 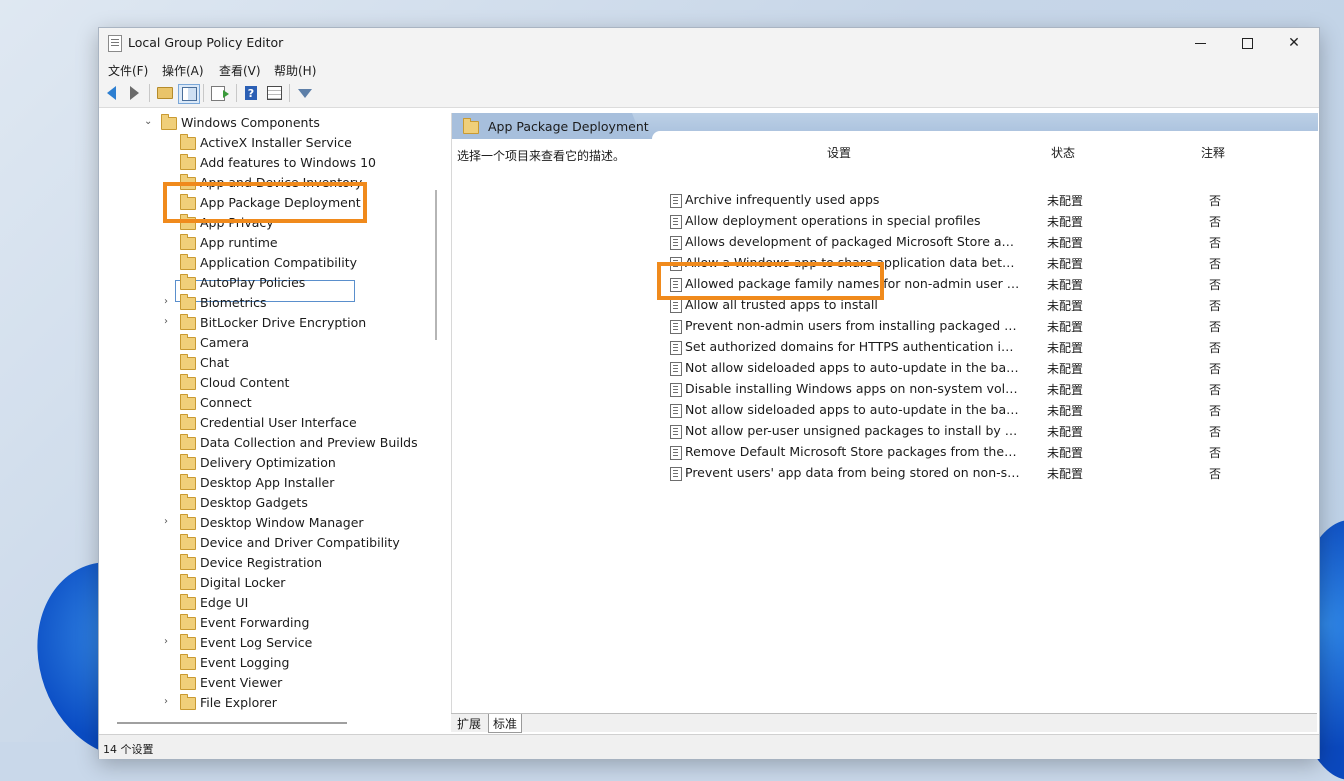 I want to click on tree-item: Camera, so click(x=264, y=343).